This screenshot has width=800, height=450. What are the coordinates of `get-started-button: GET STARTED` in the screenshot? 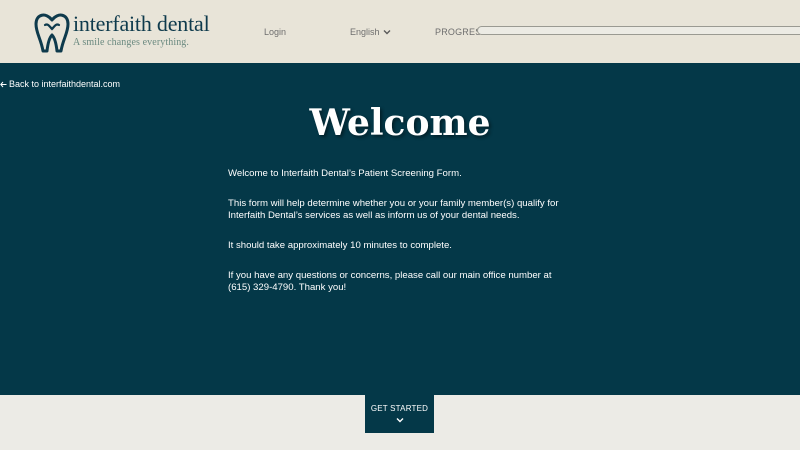 It's located at (399, 414).